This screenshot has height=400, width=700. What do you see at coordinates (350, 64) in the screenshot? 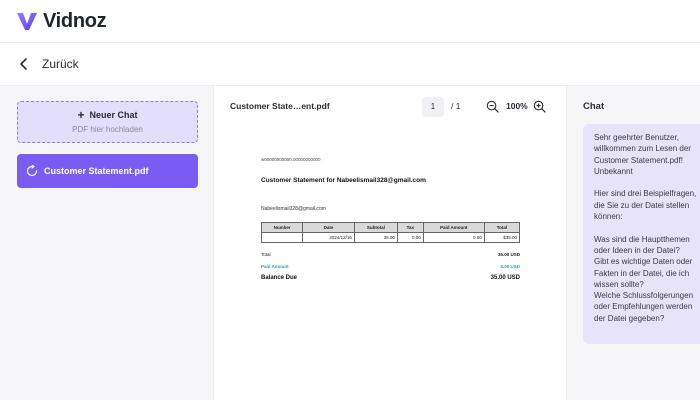
I see `back-bar: Zurück` at bounding box center [350, 64].